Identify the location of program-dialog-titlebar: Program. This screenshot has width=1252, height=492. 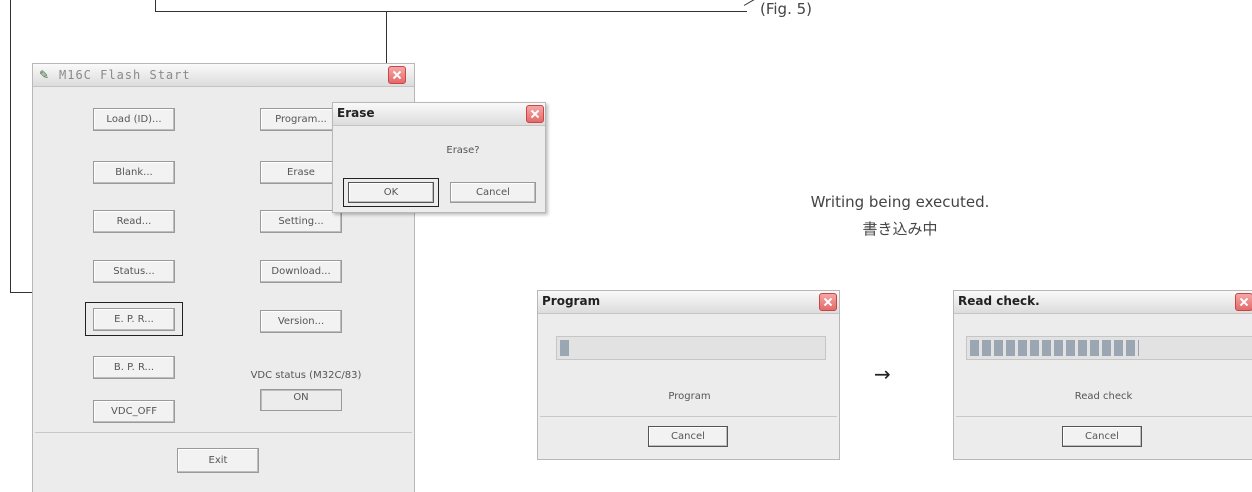
(688, 302).